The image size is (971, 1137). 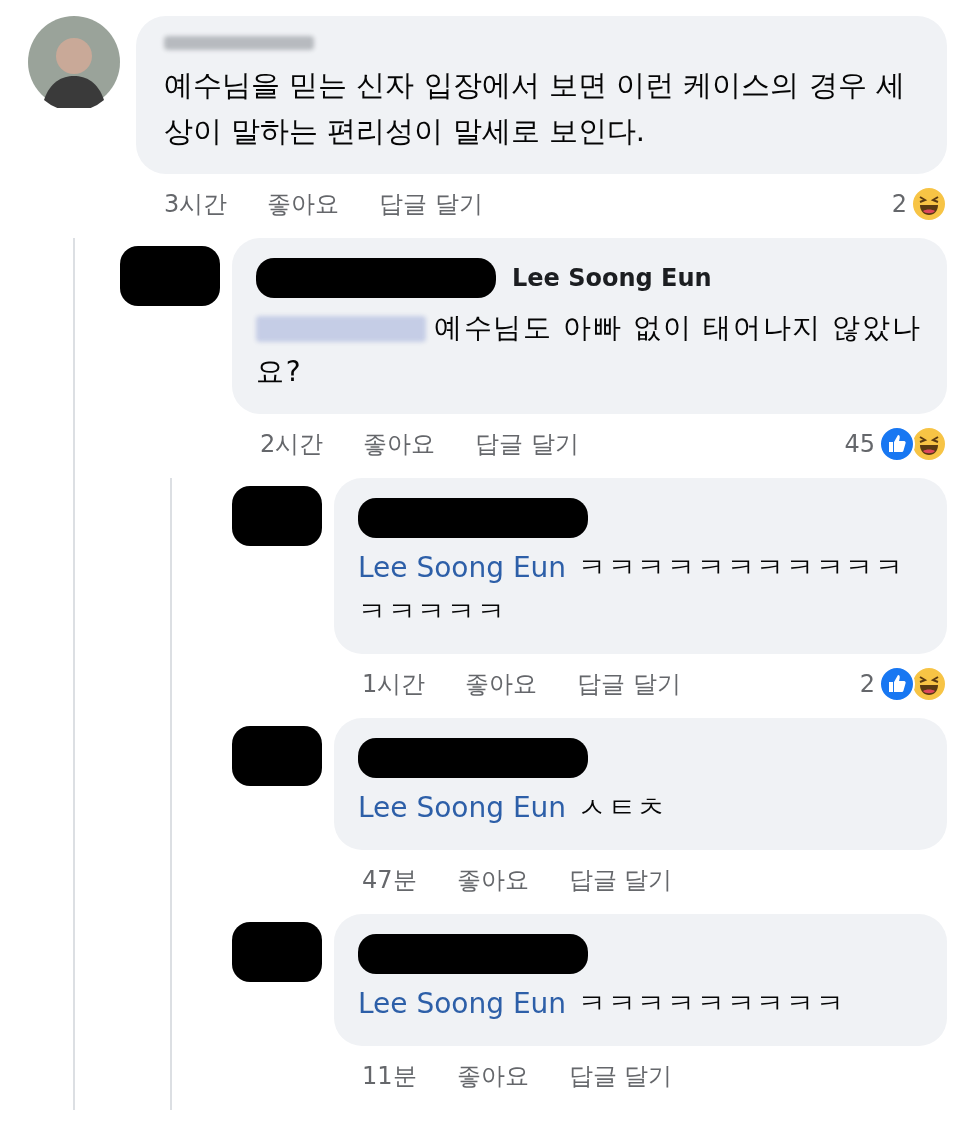 What do you see at coordinates (632, 590) in the screenshot?
I see `comment-text: Lee Soong Eun ㅋㅋㅋㅋㅋㅋㅋㅋㅋㅋㅋㅋㅋㅋㅋㅋ` at bounding box center [632, 590].